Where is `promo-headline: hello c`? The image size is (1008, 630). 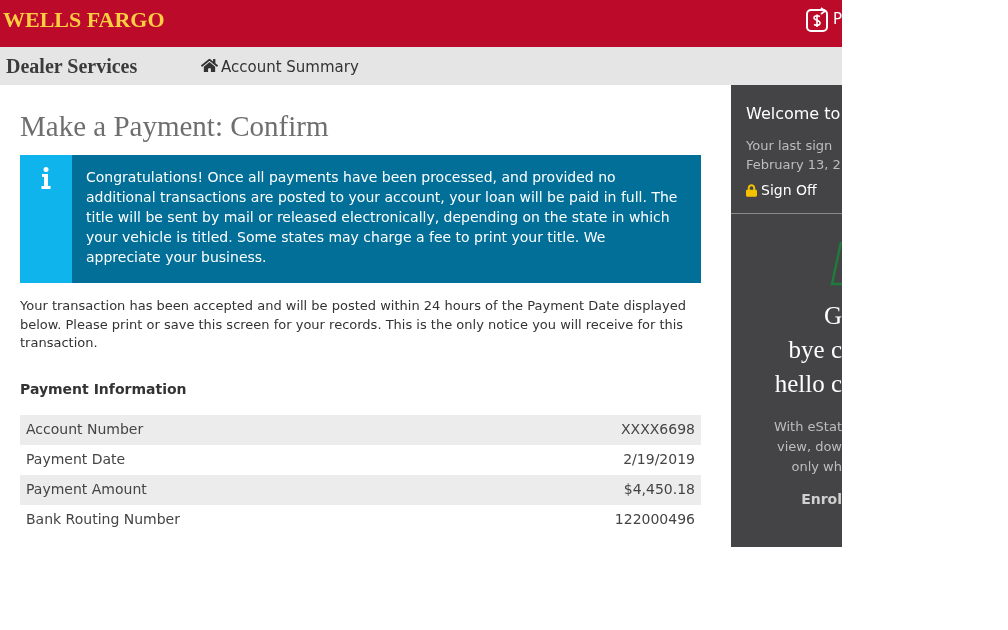
promo-headline: hello c is located at coordinates (807, 384).